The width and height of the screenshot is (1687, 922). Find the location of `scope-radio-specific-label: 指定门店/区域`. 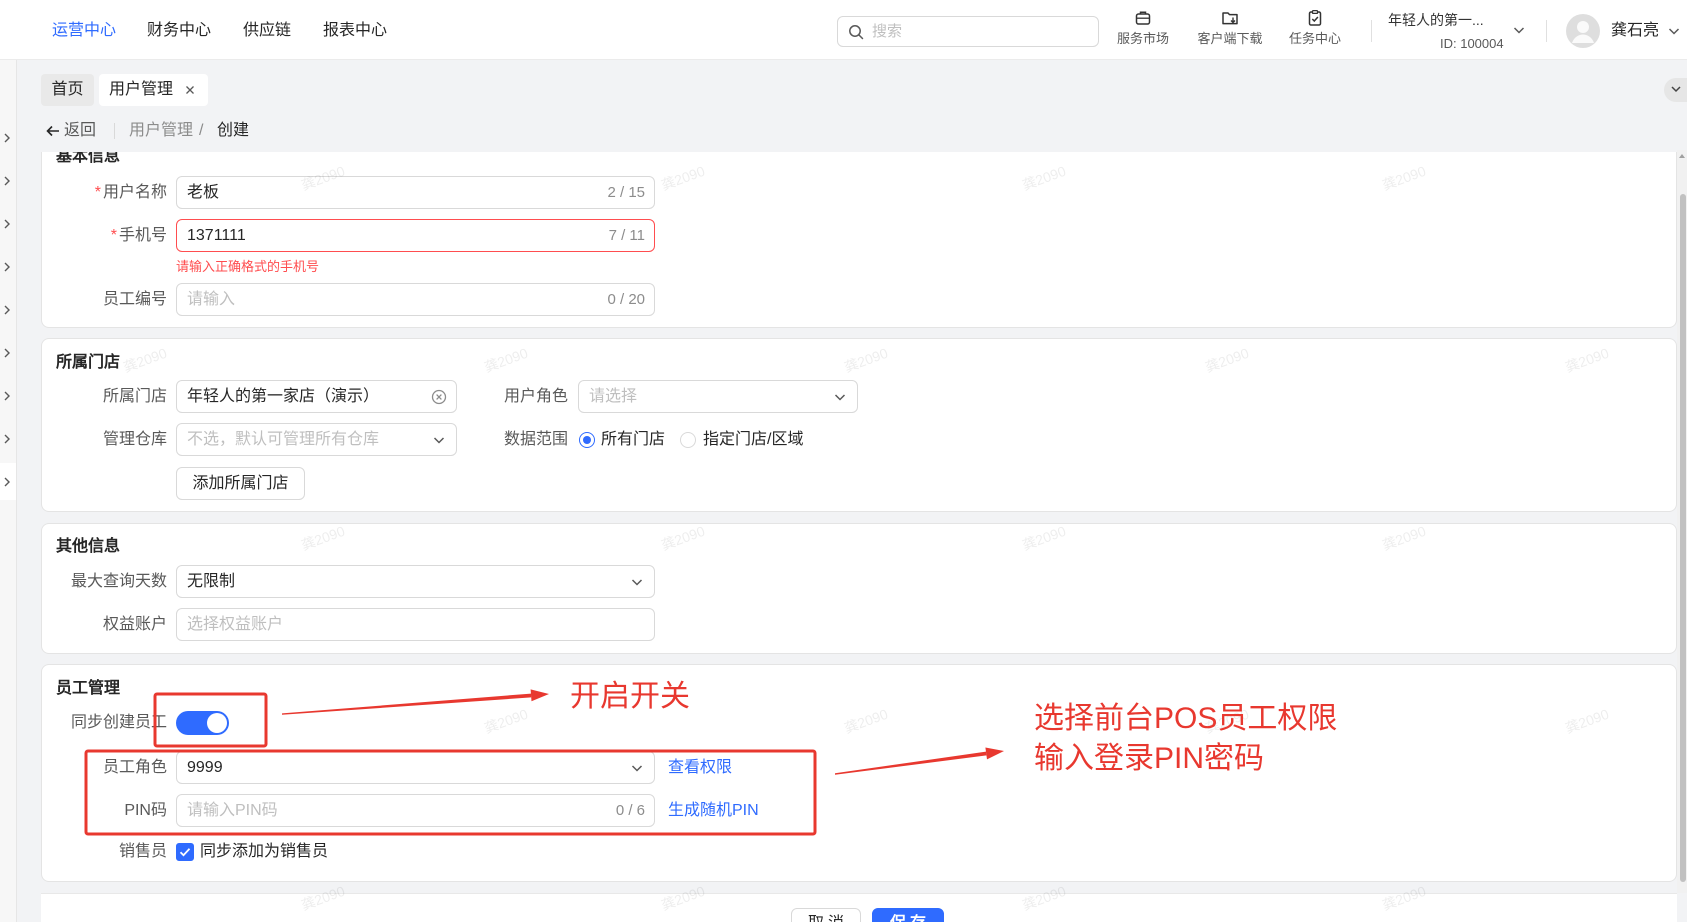

scope-radio-specific-label: 指定门店/区域 is located at coordinates (753, 439).